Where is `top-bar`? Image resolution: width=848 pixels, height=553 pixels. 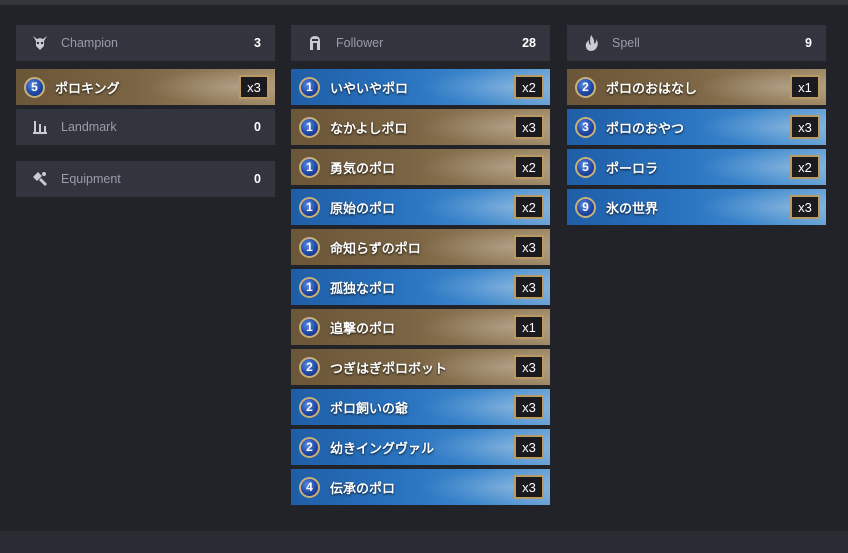 top-bar is located at coordinates (424, 2).